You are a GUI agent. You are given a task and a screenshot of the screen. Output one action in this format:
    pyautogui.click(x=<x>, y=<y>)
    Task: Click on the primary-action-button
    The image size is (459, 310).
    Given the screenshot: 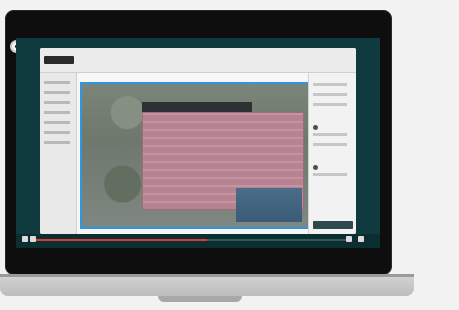 What is the action you would take?
    pyautogui.click(x=333, y=225)
    